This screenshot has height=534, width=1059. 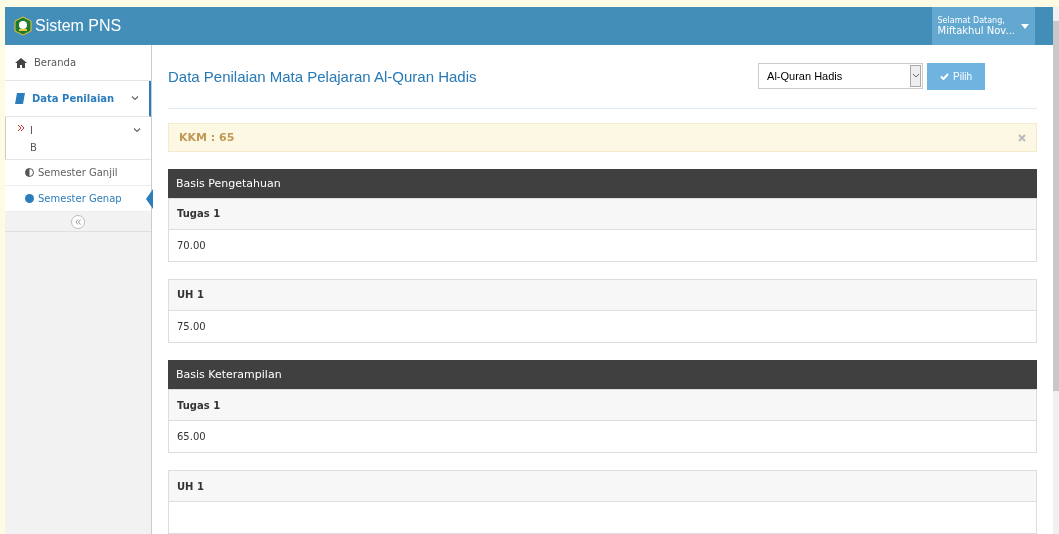 What do you see at coordinates (78, 26) in the screenshot?
I see `app-title: Sistem PNS` at bounding box center [78, 26].